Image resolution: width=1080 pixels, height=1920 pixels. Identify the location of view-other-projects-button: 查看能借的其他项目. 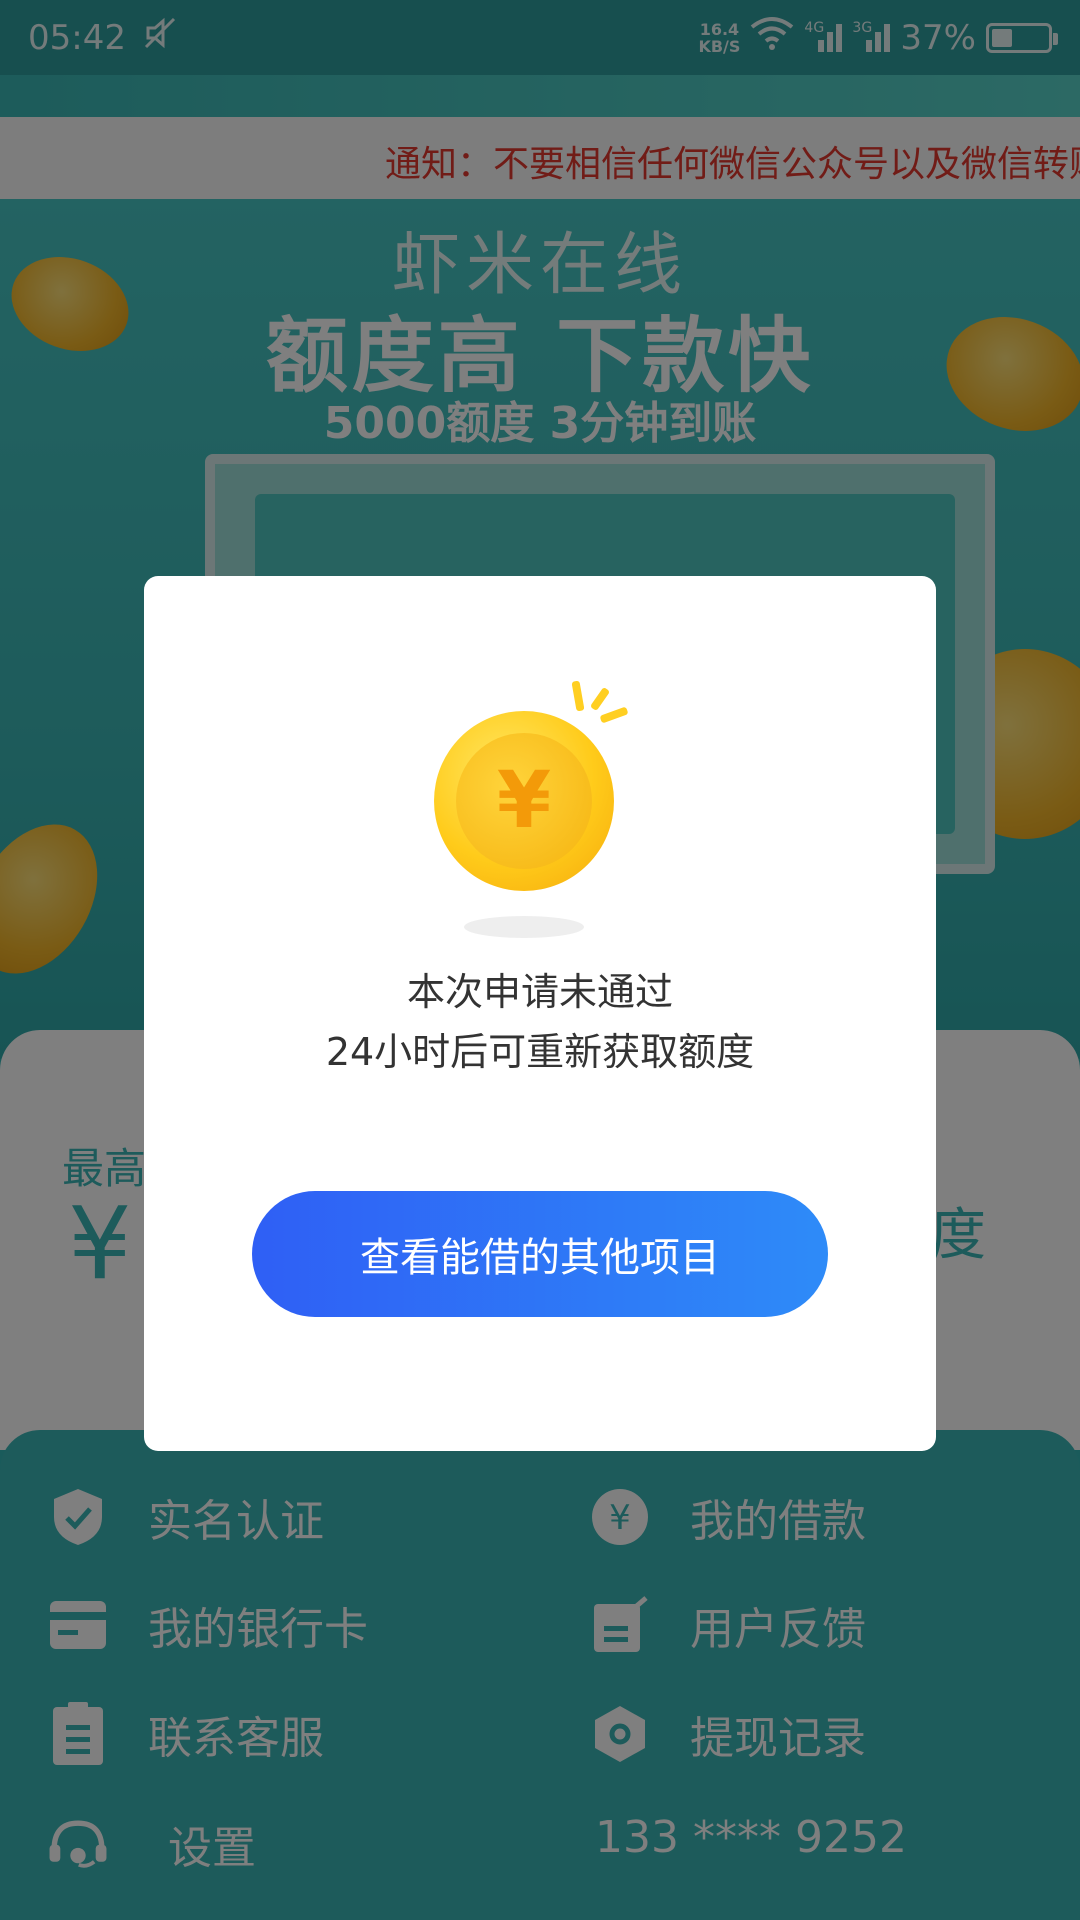
(540, 1254).